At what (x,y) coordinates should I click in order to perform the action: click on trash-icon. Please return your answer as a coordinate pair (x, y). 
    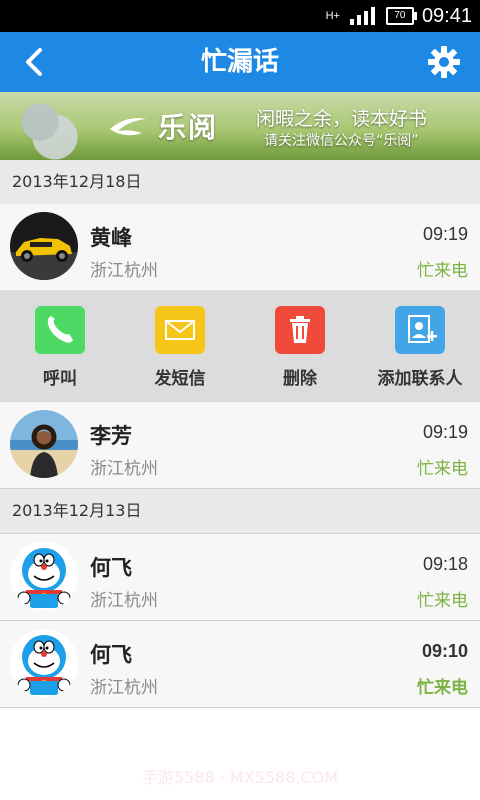
    Looking at the image, I should click on (300, 330).